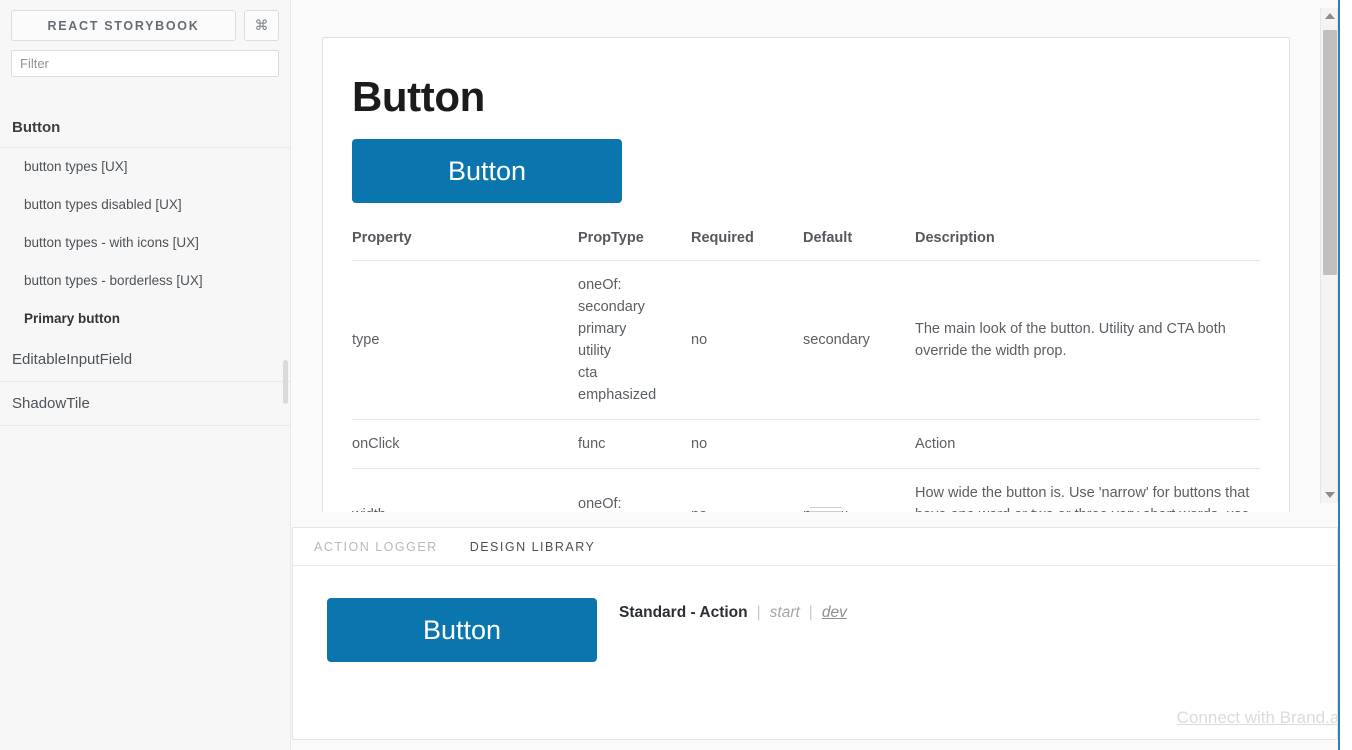 The height and width of the screenshot is (750, 1352). What do you see at coordinates (634, 490) in the screenshot?
I see `cell-proptype: oneOf: x-narrow` at bounding box center [634, 490].